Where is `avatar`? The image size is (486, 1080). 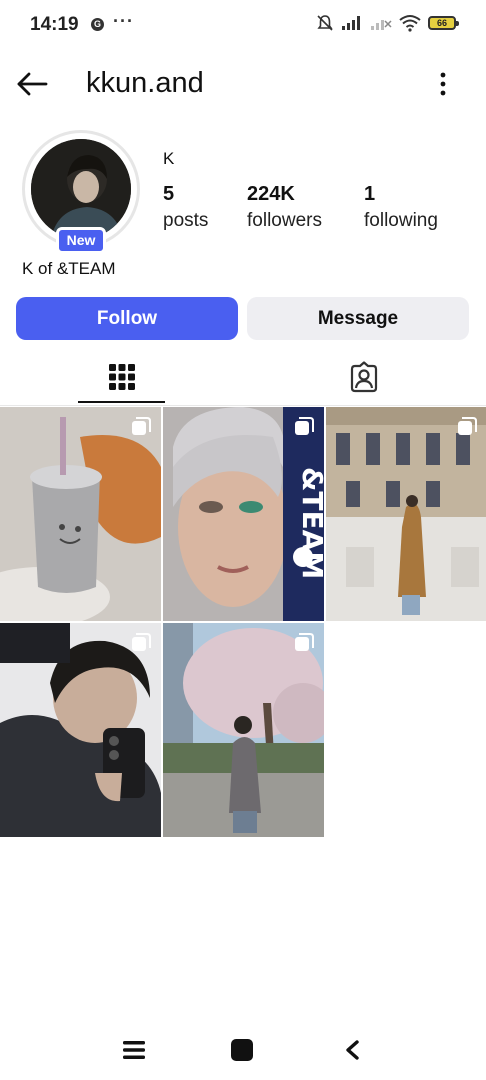 avatar is located at coordinates (81, 189).